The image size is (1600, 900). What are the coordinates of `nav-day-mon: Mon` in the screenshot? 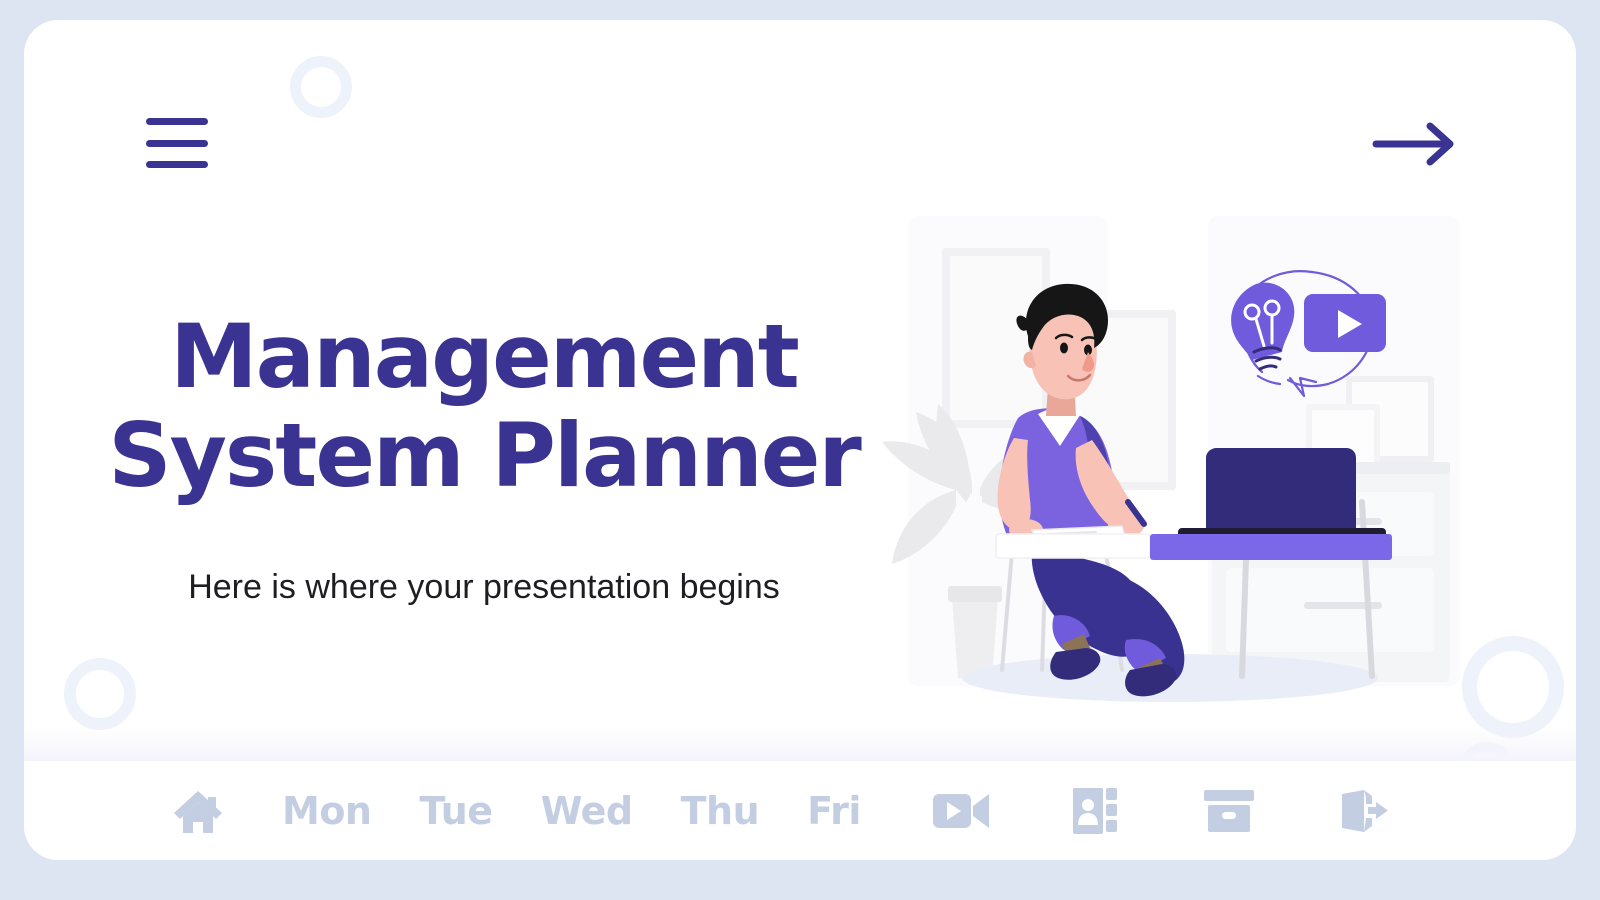 It's located at (327, 811).